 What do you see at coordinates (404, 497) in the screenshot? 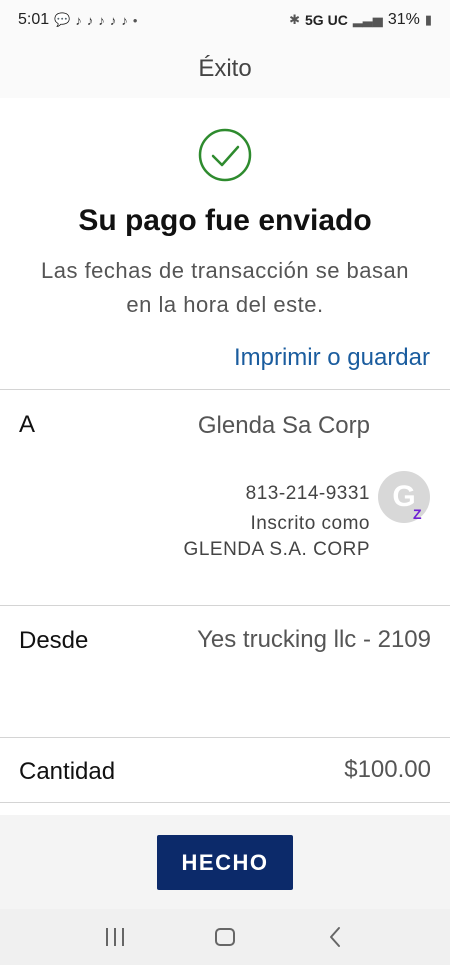
I see `avatar: G` at bounding box center [404, 497].